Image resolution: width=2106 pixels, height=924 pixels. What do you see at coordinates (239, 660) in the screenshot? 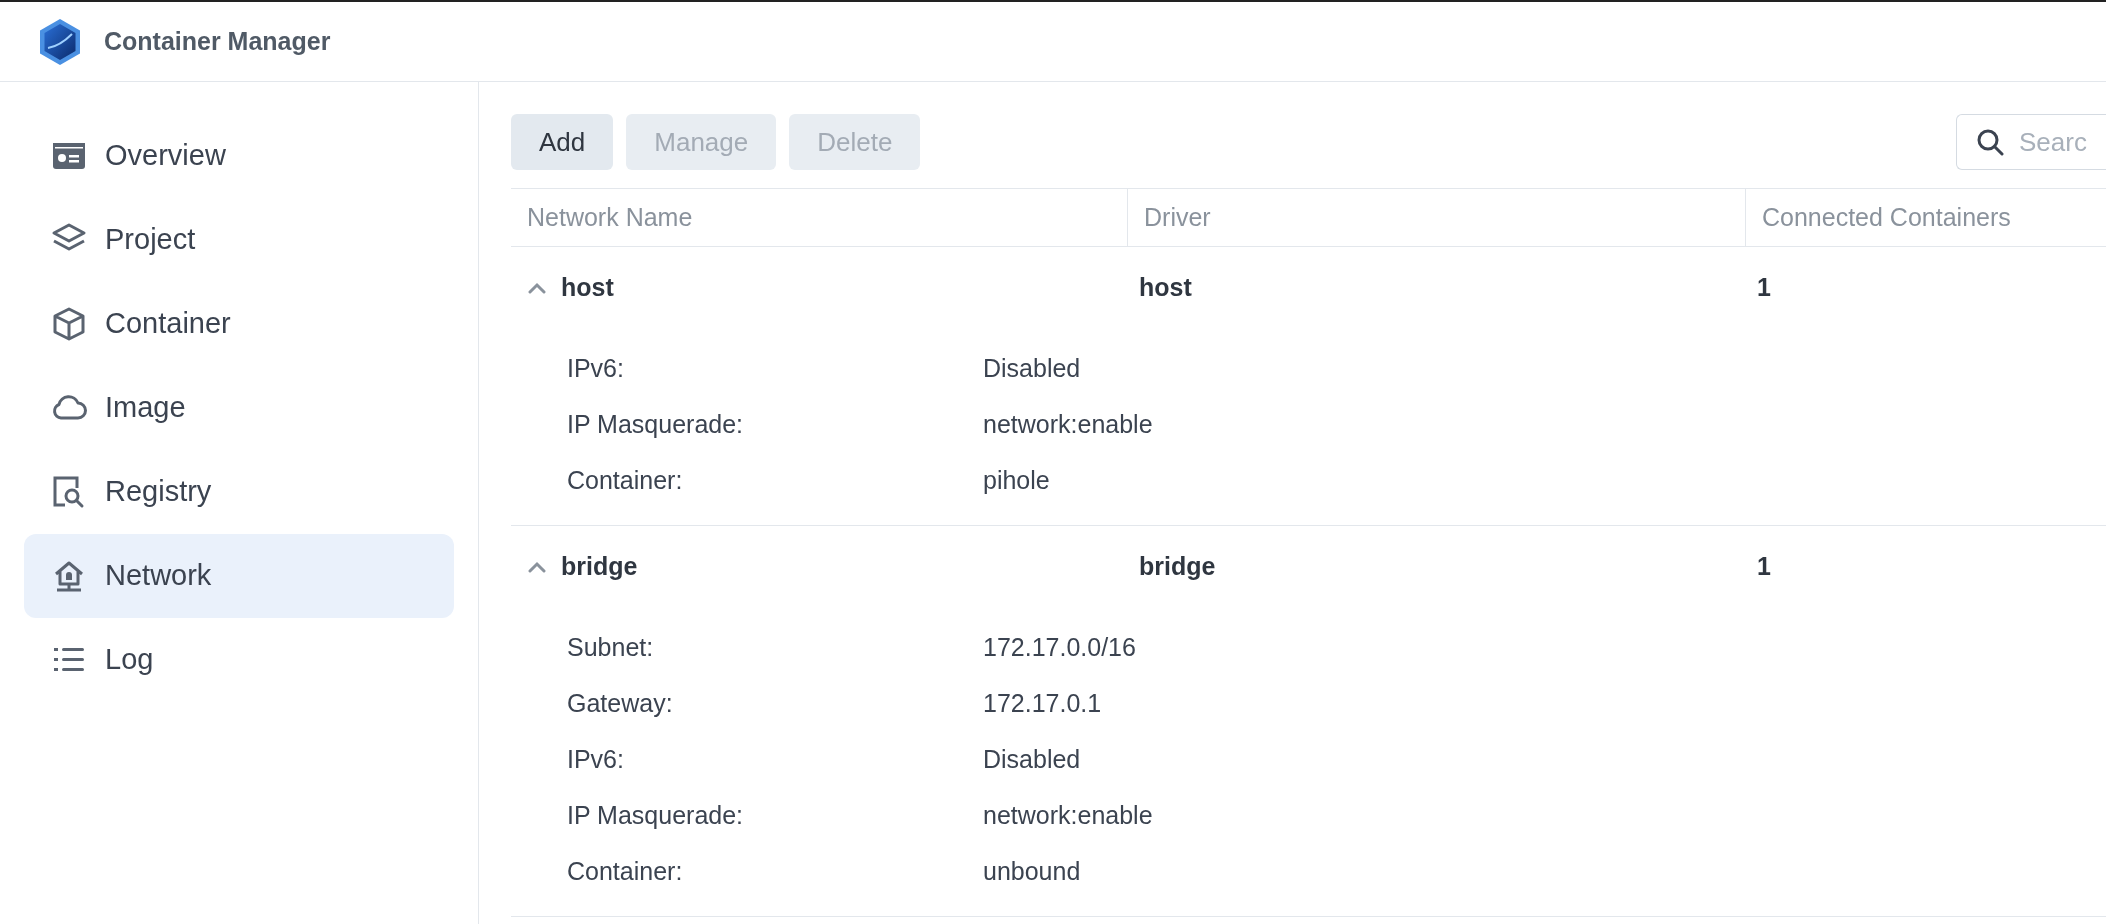
I see `sidebar-item: Log` at bounding box center [239, 660].